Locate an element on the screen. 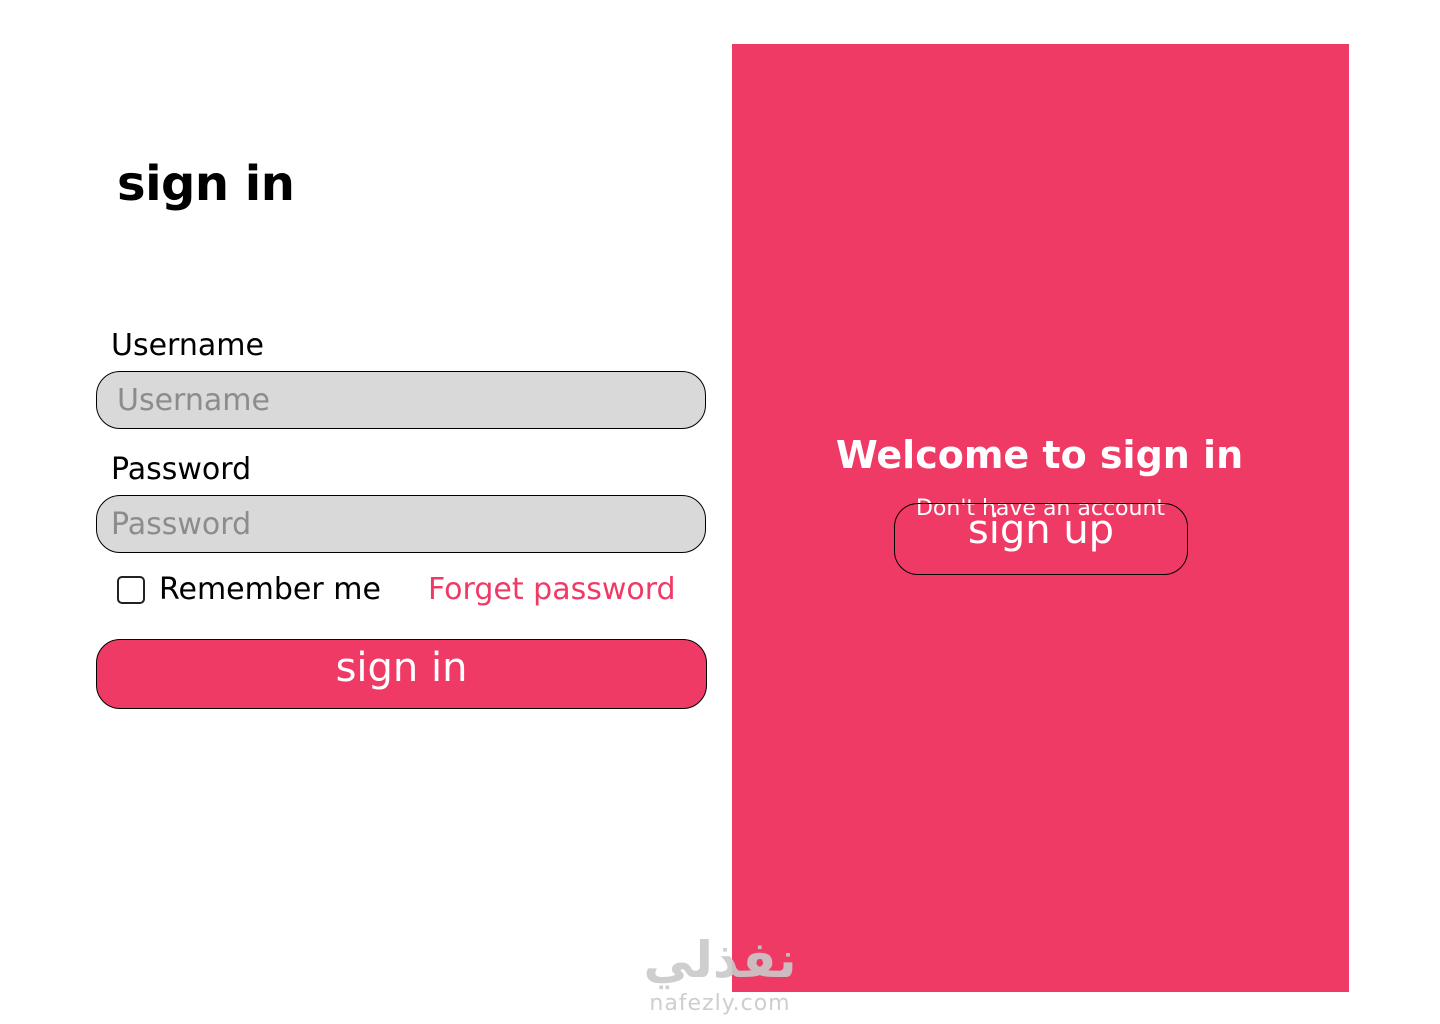 The height and width of the screenshot is (1024, 1440). password-input is located at coordinates (401, 524).